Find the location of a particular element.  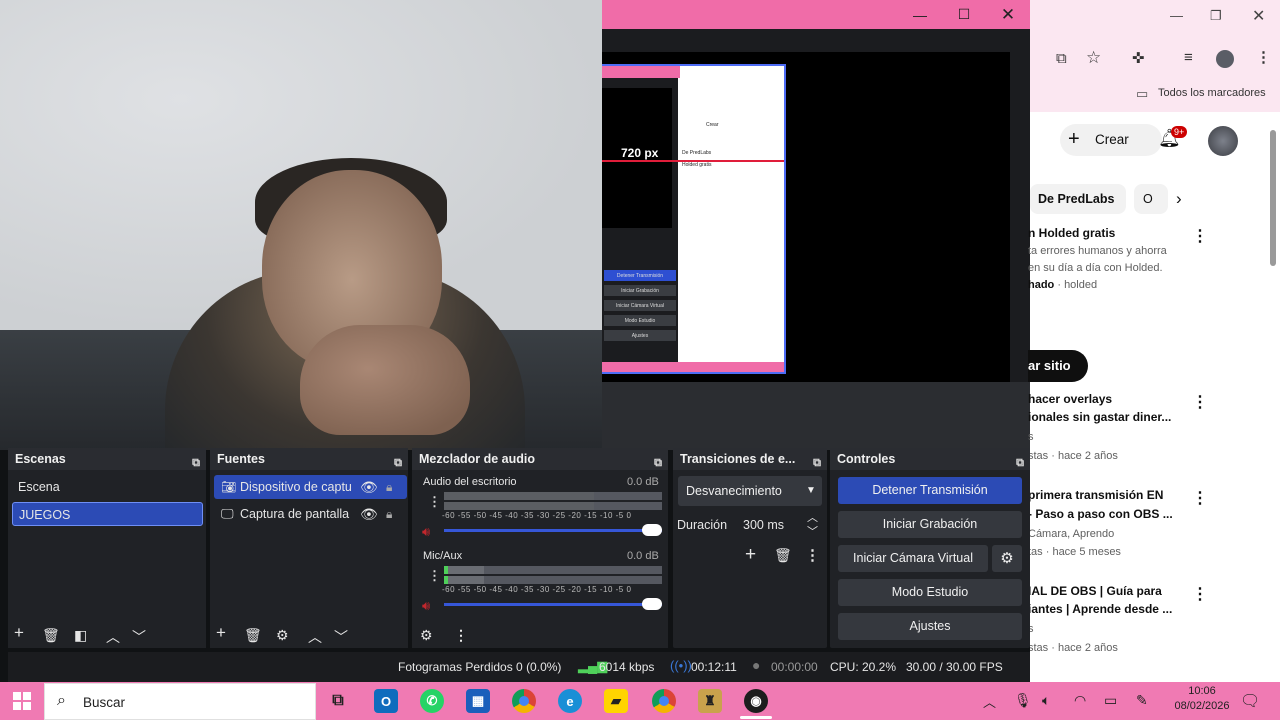

chevron-right-icon: › is located at coordinates (1179, 199).